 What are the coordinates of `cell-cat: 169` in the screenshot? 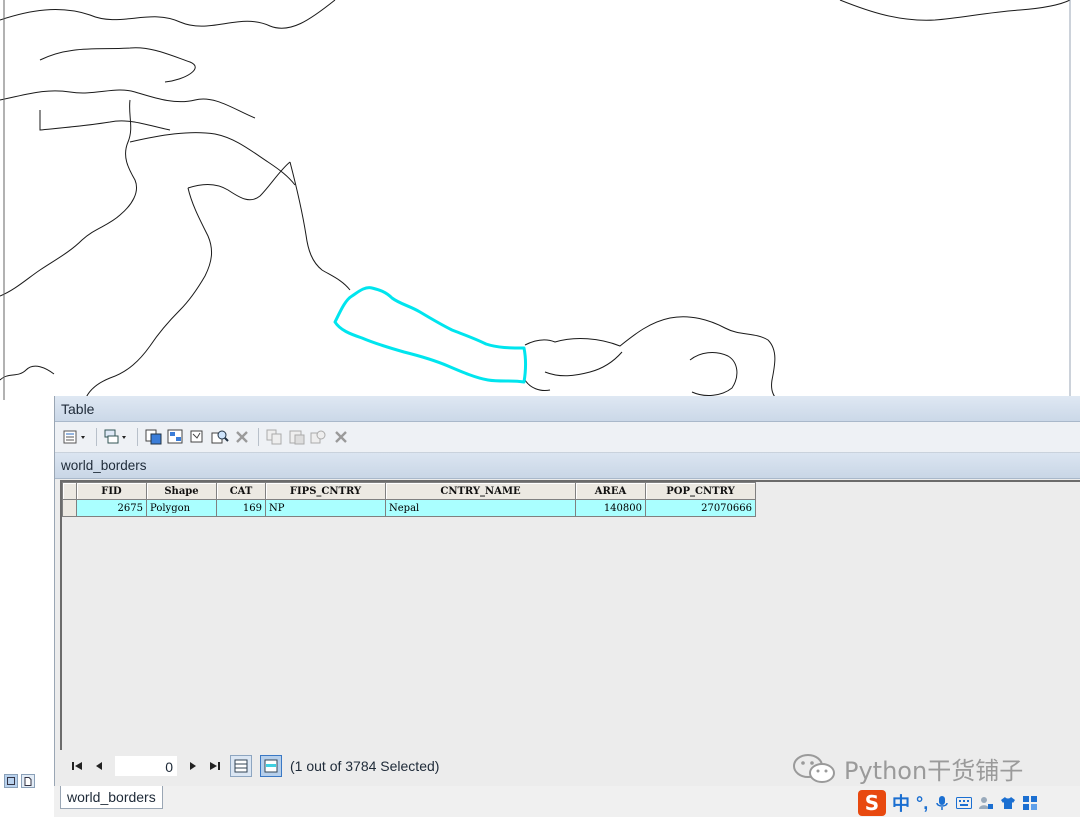 It's located at (241, 508).